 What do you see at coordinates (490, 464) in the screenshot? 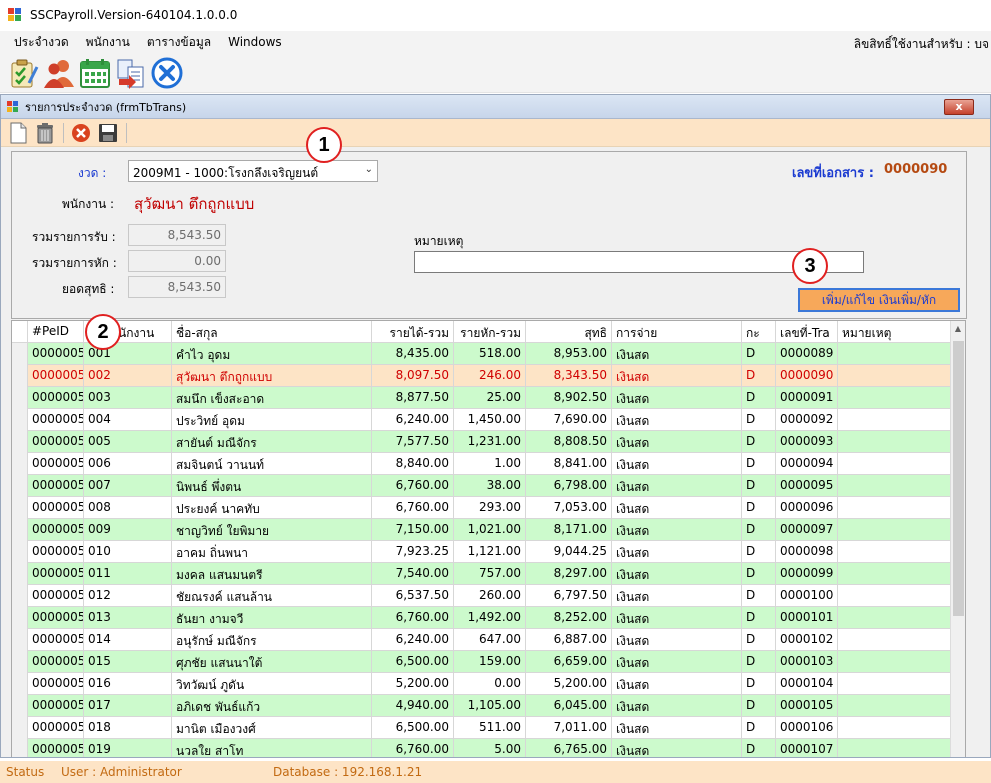
I see `cell-deduct: 1.00` at bounding box center [490, 464].